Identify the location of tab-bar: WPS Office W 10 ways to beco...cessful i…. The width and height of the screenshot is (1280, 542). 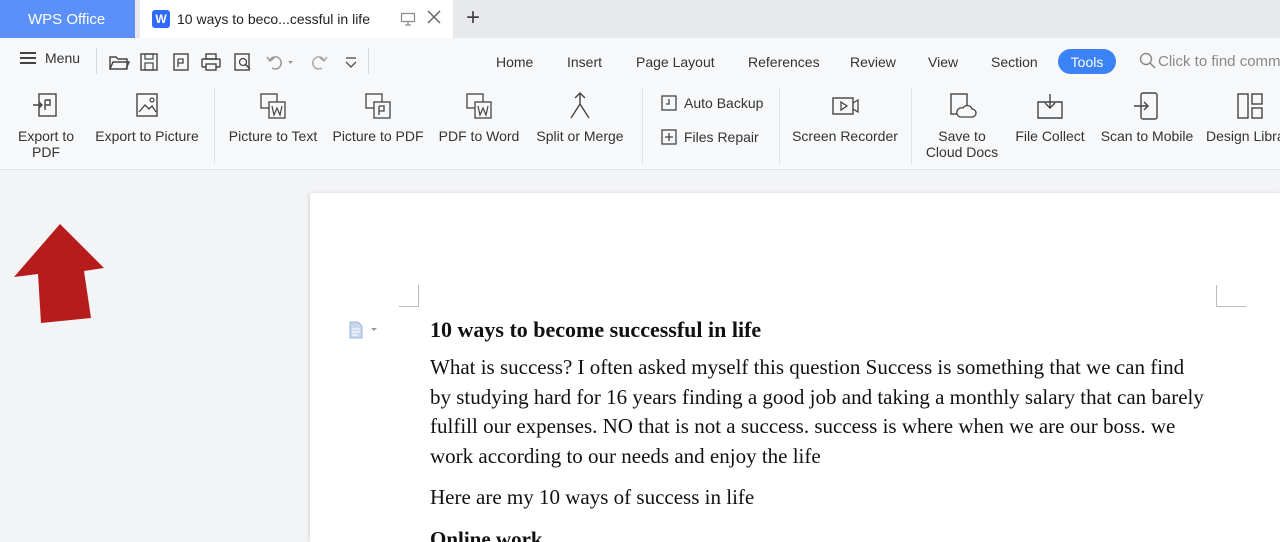
(640, 19).